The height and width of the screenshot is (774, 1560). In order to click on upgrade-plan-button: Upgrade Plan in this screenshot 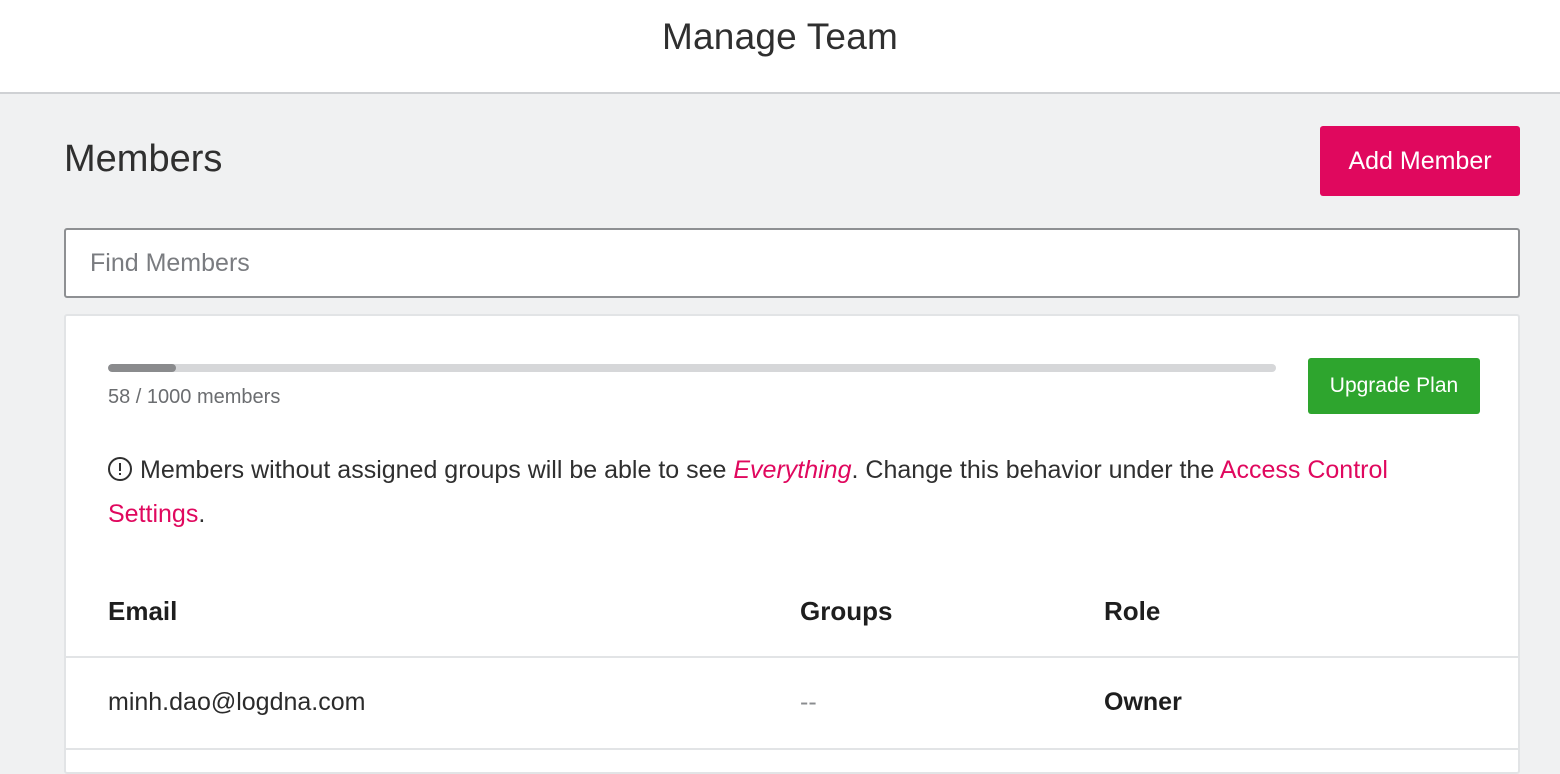, I will do `click(1394, 386)`.